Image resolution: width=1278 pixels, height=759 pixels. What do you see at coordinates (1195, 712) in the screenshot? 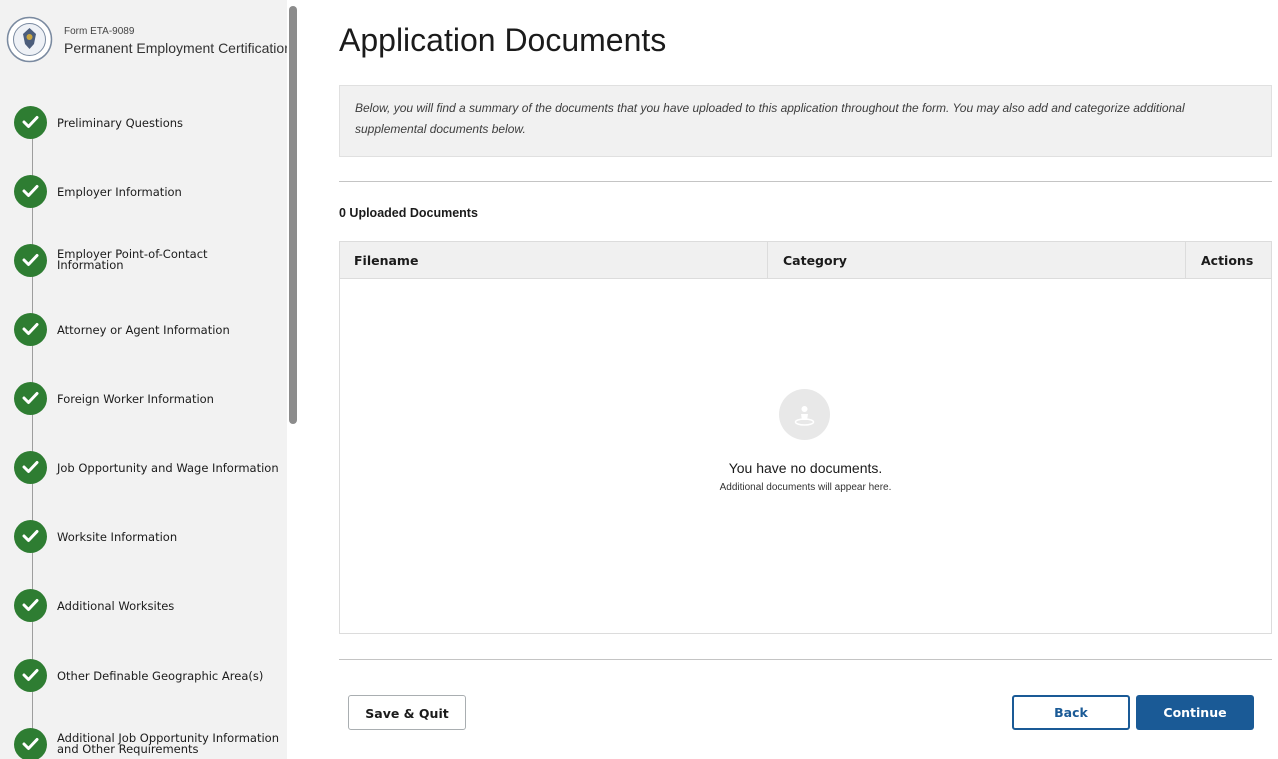
I see `continue-button: Continue` at bounding box center [1195, 712].